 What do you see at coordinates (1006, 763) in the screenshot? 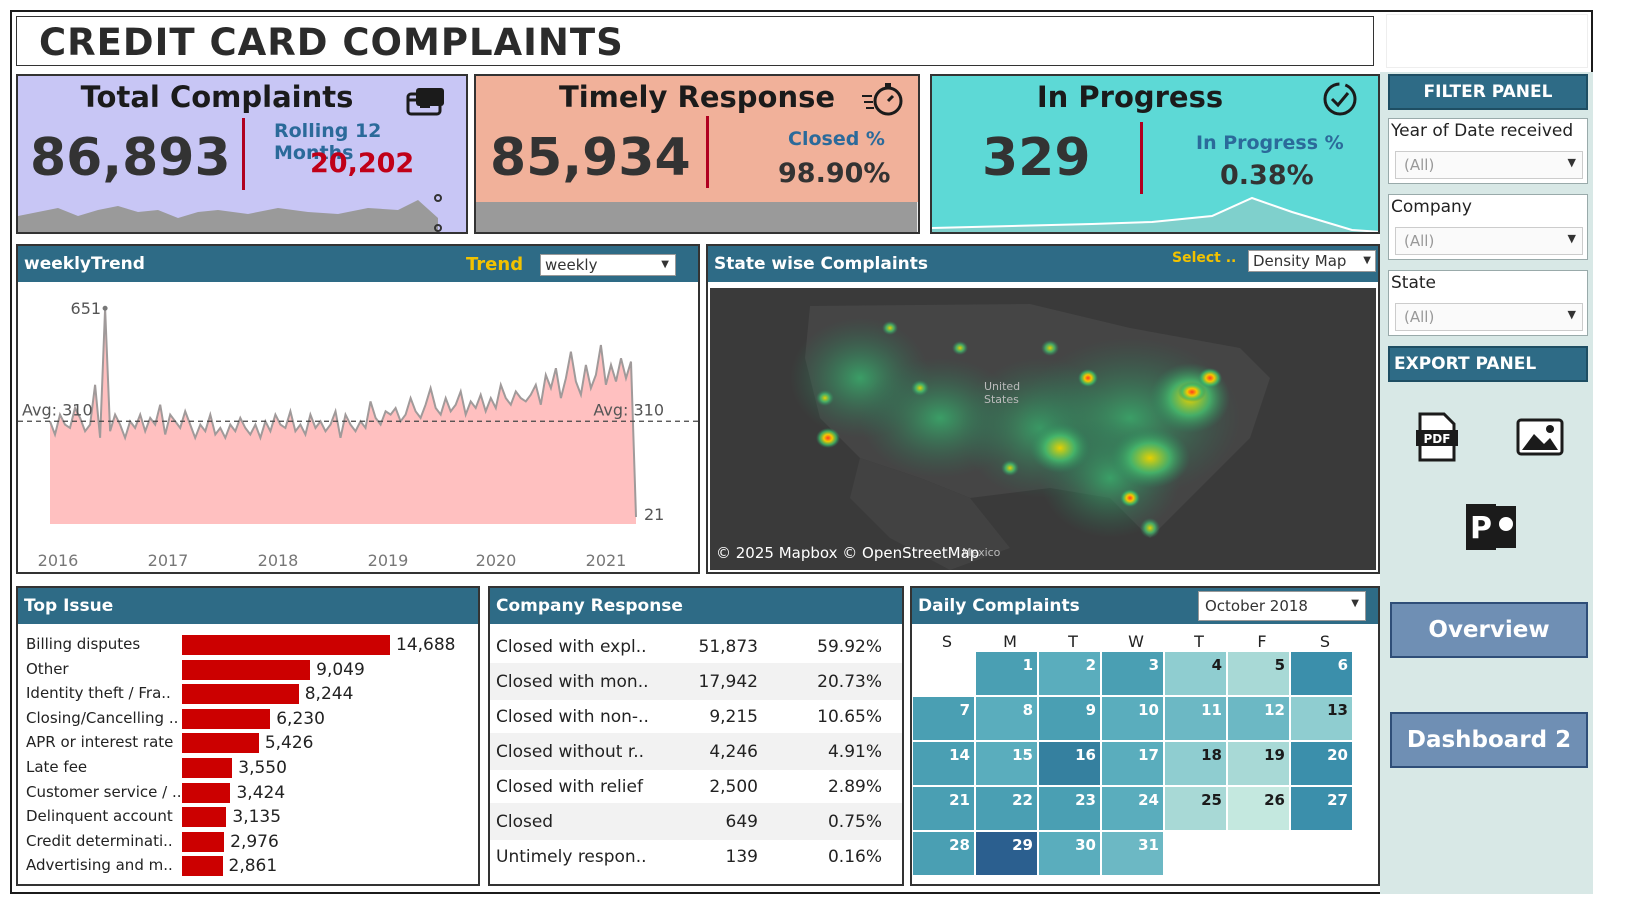
I see `calendar-day: 15` at bounding box center [1006, 763].